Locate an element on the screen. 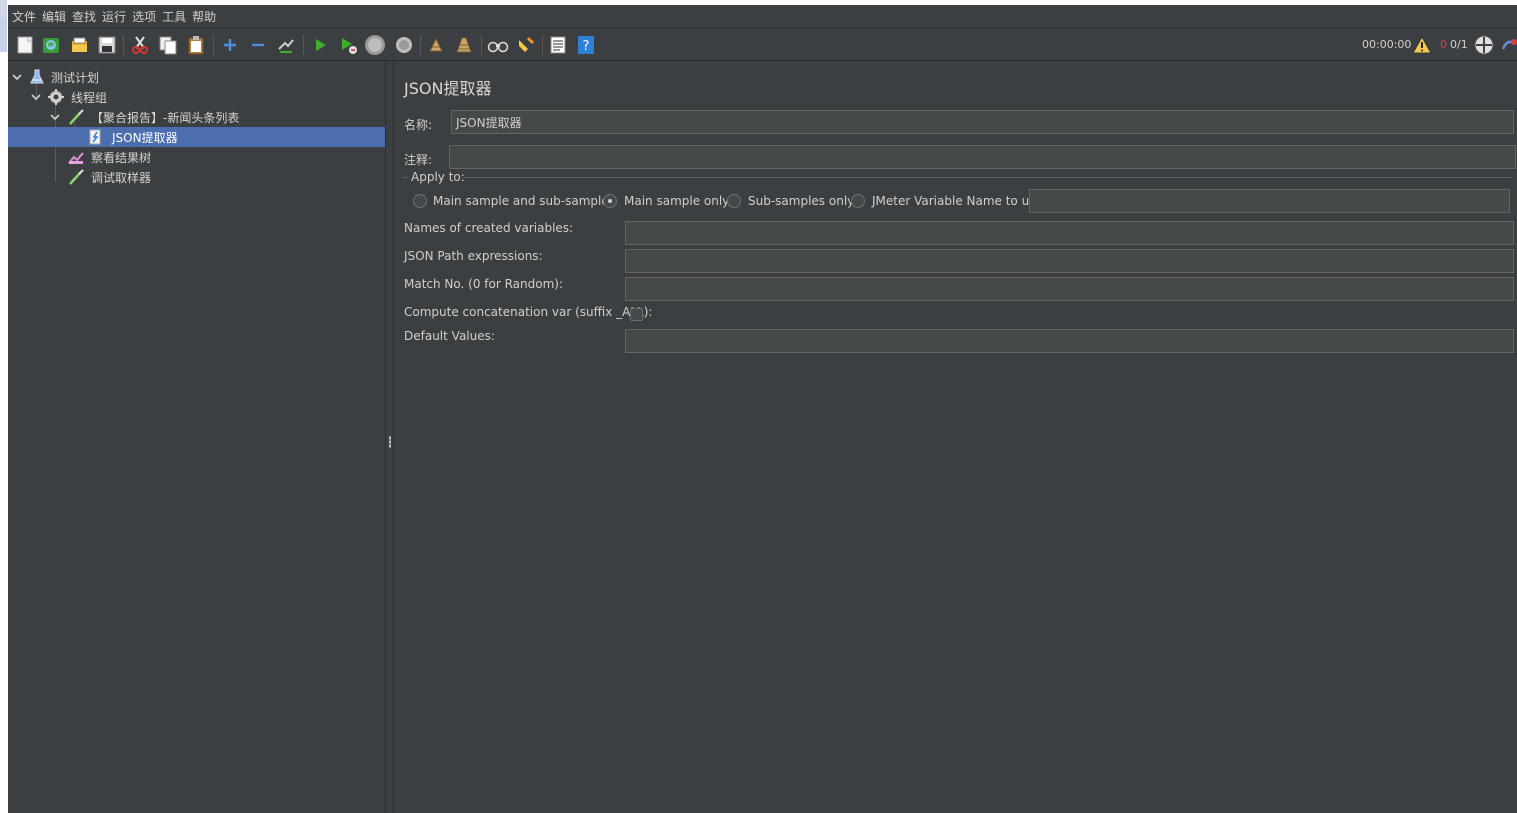  debug-sampler-icon is located at coordinates (76, 177).